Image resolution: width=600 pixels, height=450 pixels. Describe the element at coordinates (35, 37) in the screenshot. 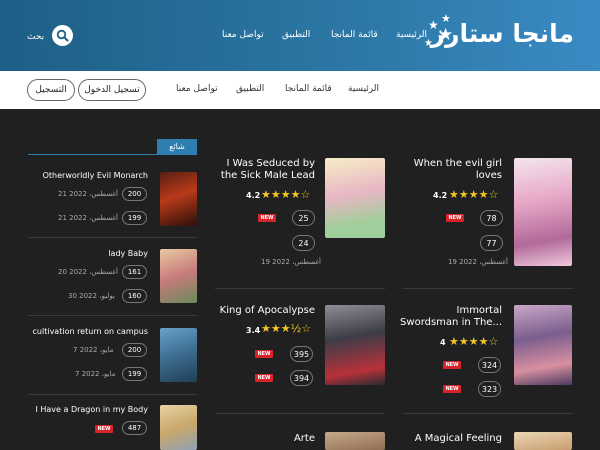

I see `search-label: بحث` at that location.